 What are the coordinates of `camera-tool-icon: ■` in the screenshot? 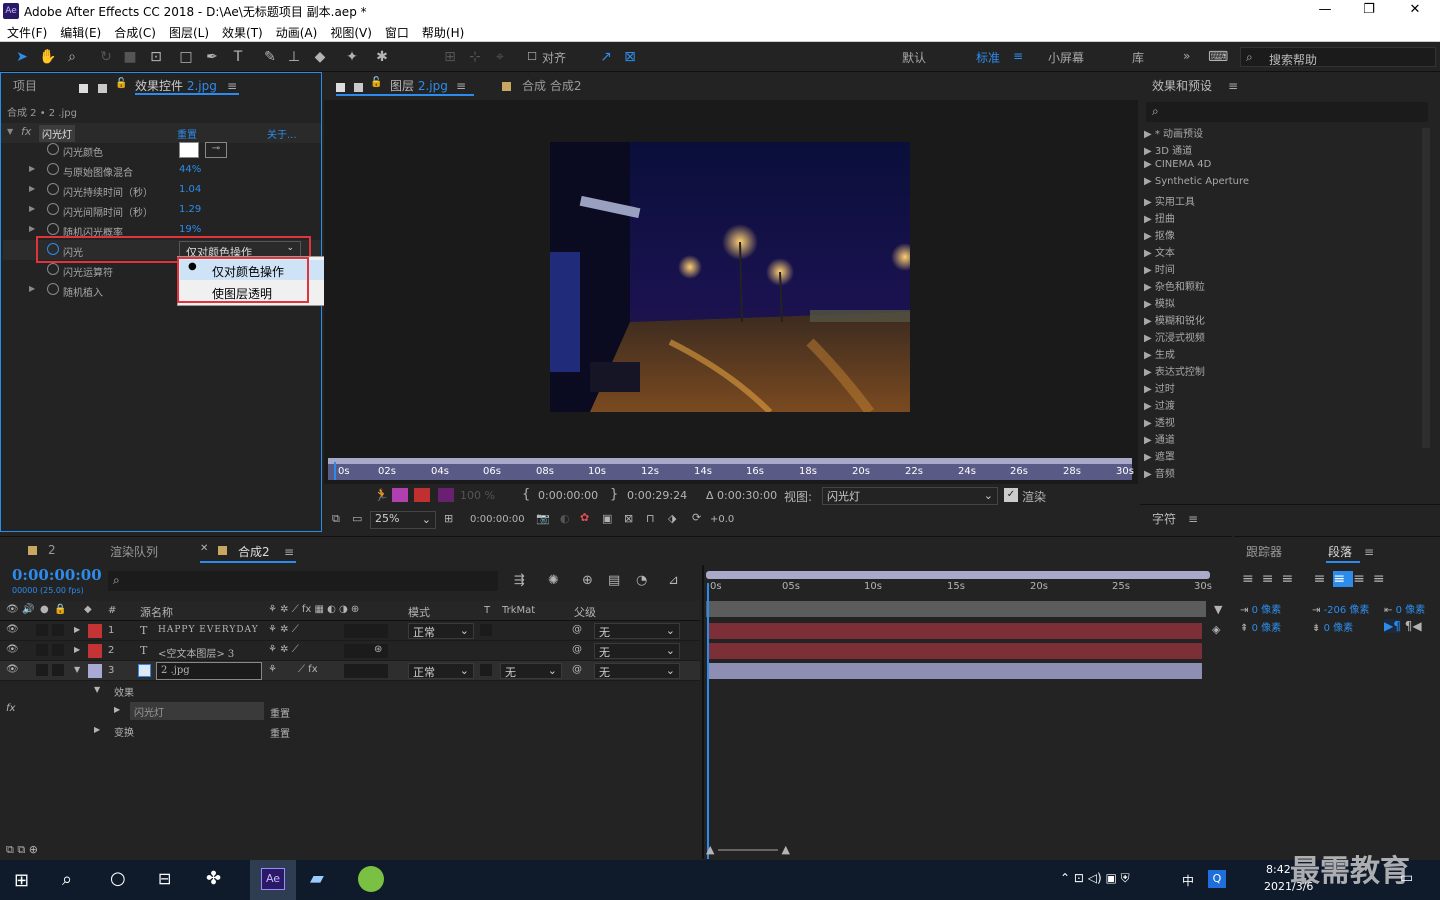 It's located at (130, 57).